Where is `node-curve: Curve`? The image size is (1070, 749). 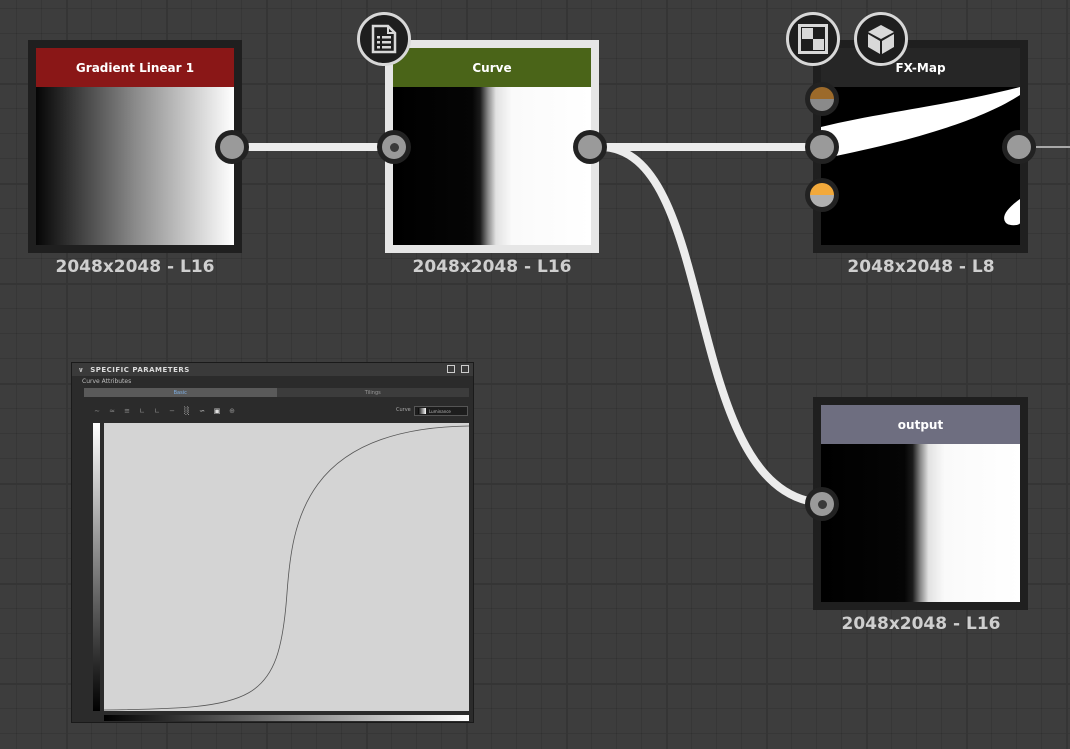 node-curve: Curve is located at coordinates (492, 146).